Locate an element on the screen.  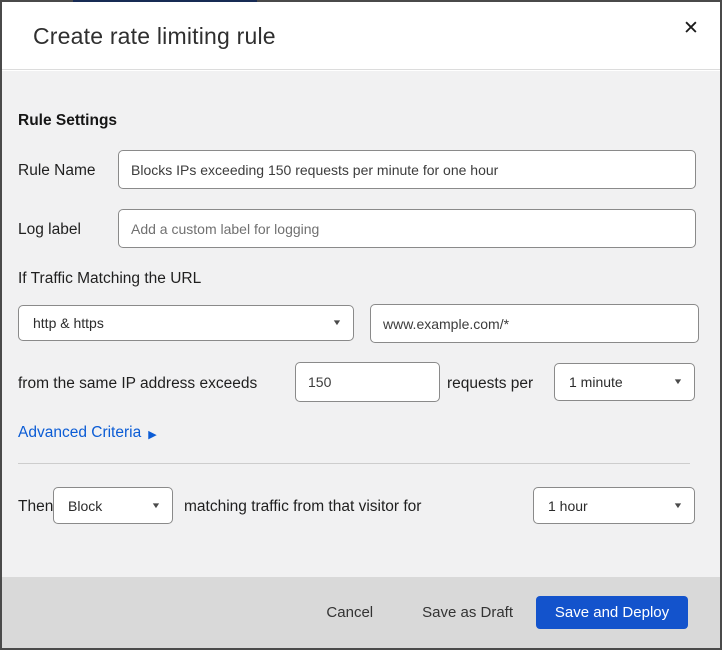
duration-select: 1 hour ▼ is located at coordinates (614, 505).